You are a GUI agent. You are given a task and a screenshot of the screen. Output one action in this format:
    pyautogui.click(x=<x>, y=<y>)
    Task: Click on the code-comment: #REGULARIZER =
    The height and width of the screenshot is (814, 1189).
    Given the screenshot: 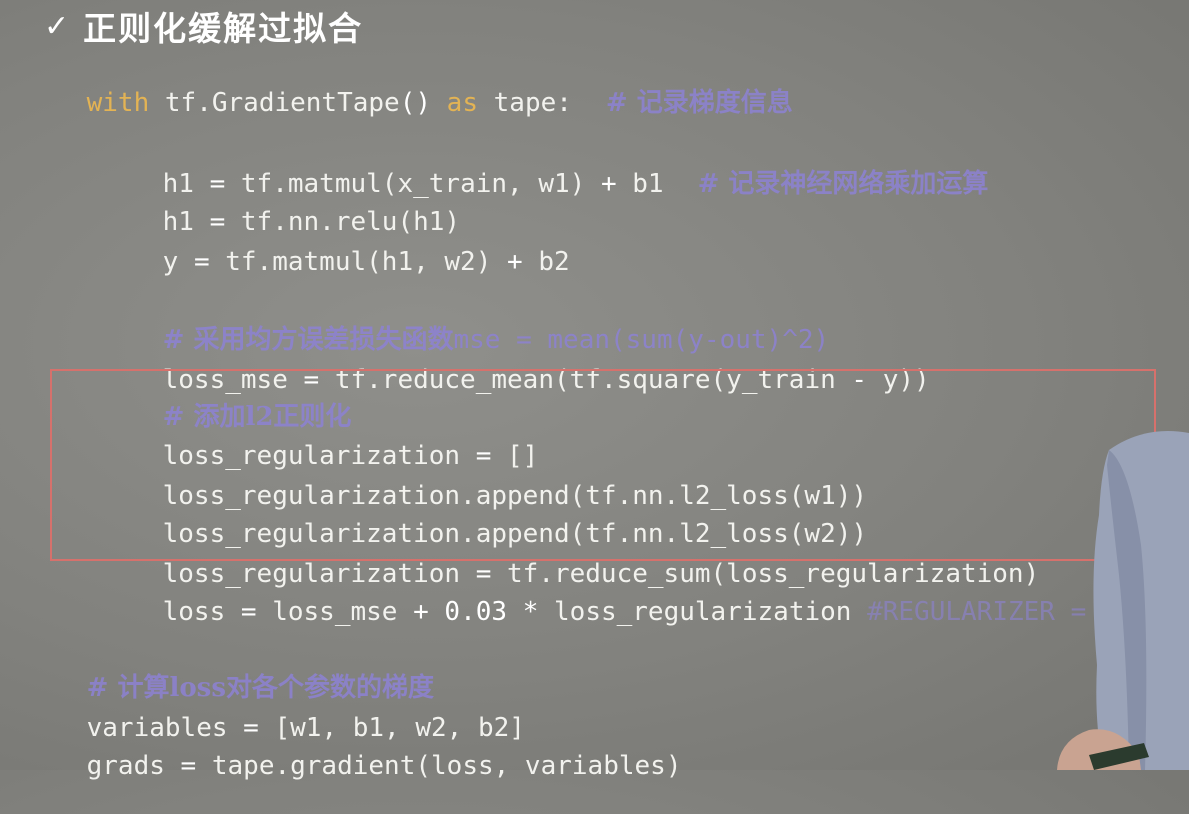 What is the action you would take?
    pyautogui.click(x=977, y=612)
    